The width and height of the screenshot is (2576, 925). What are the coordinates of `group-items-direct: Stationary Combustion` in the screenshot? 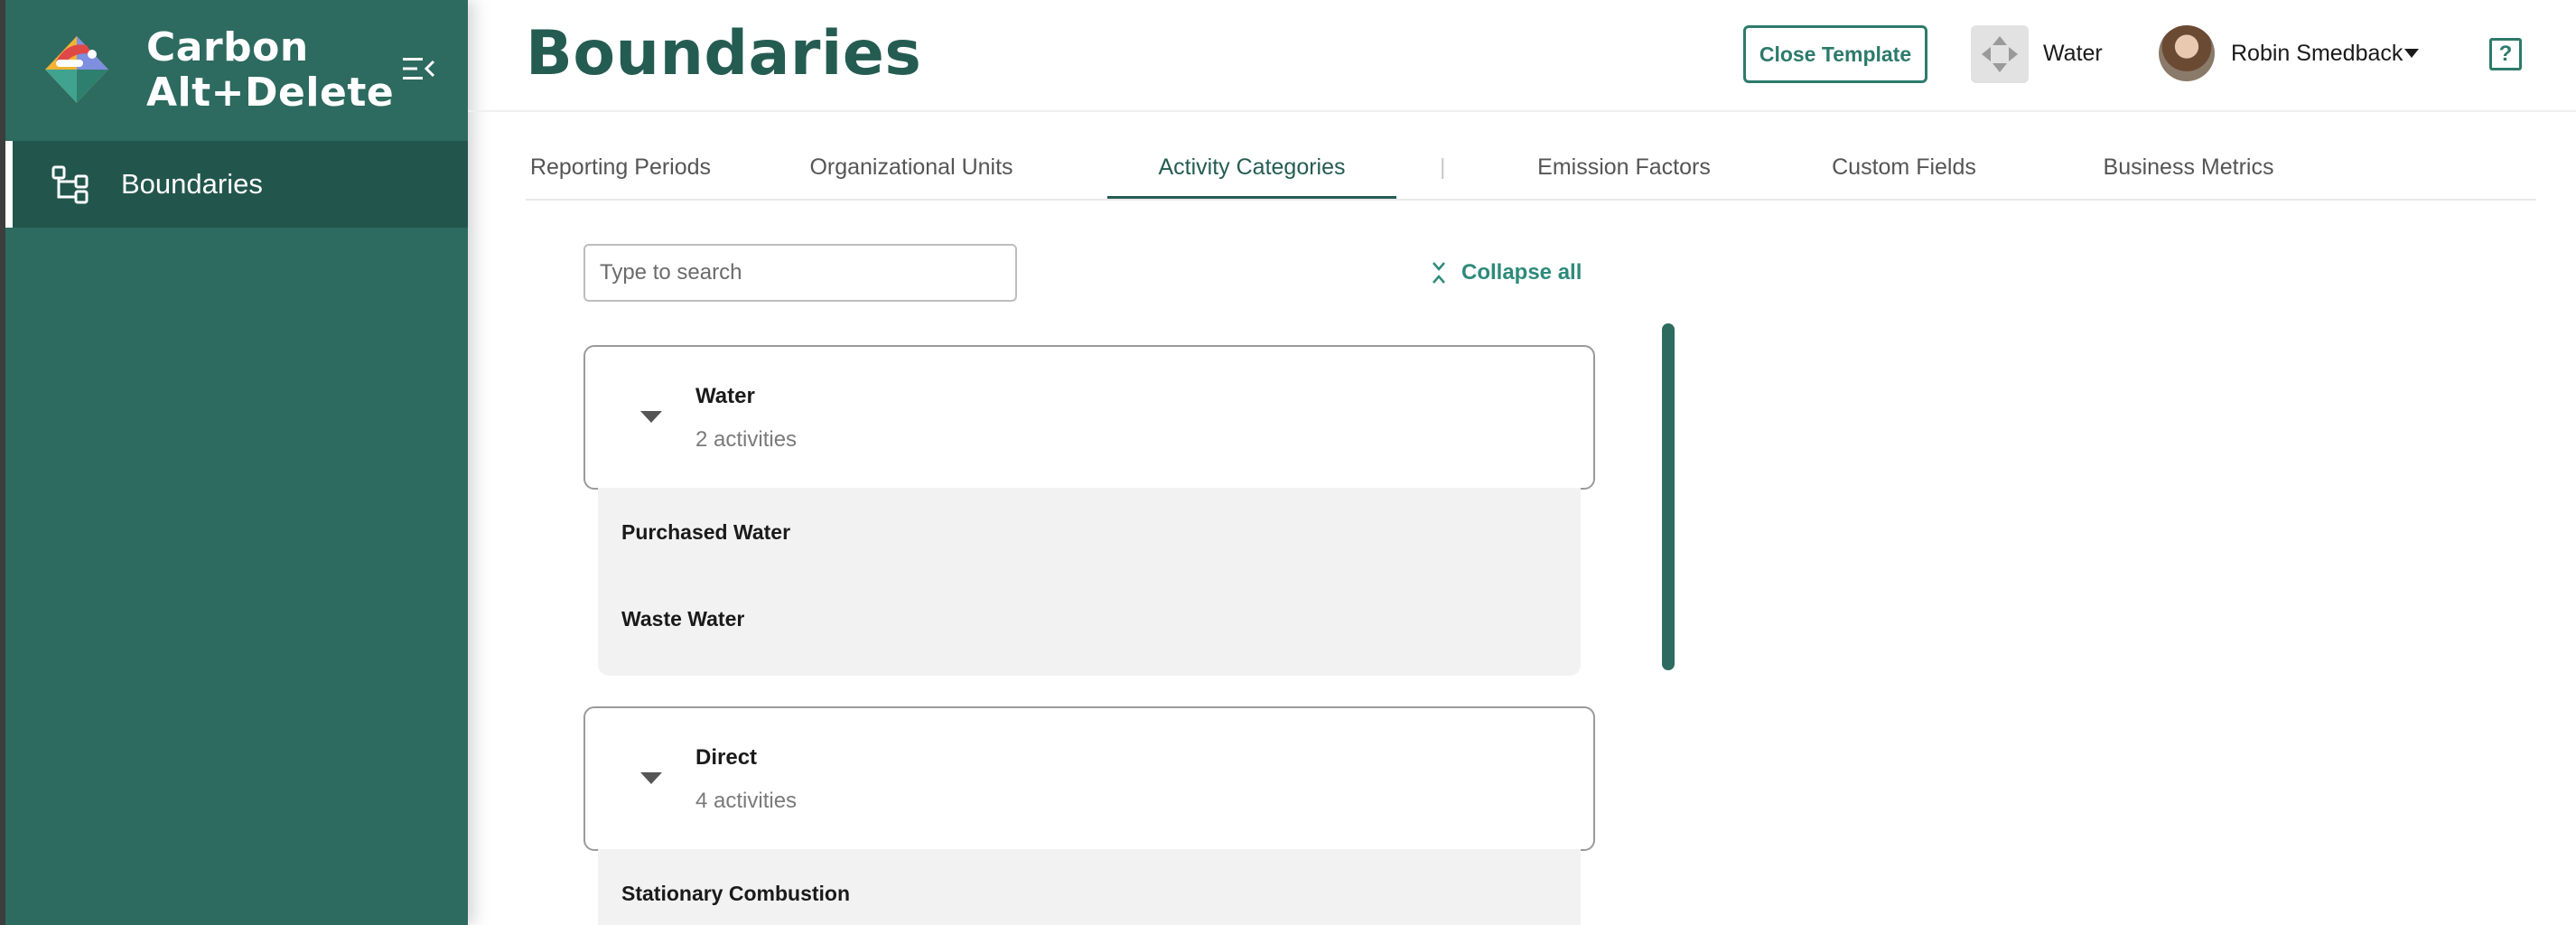 It's located at (1089, 887).